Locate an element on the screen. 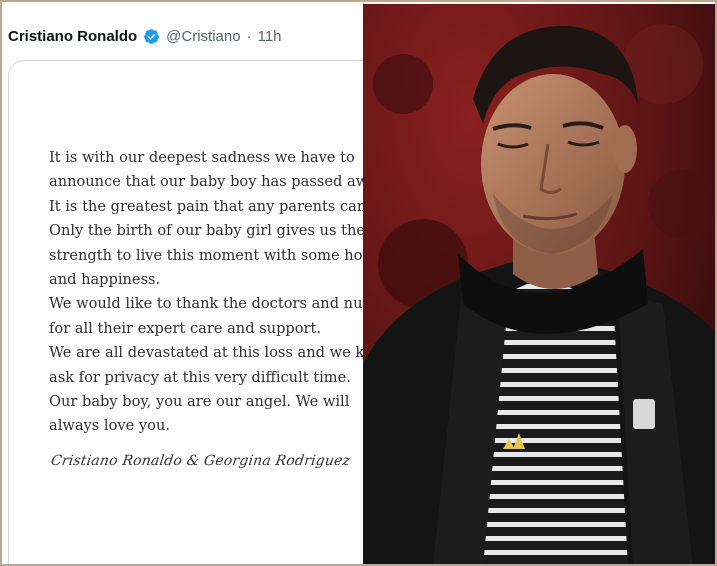 The image size is (717, 566). verified-badge-icon is located at coordinates (152, 36).